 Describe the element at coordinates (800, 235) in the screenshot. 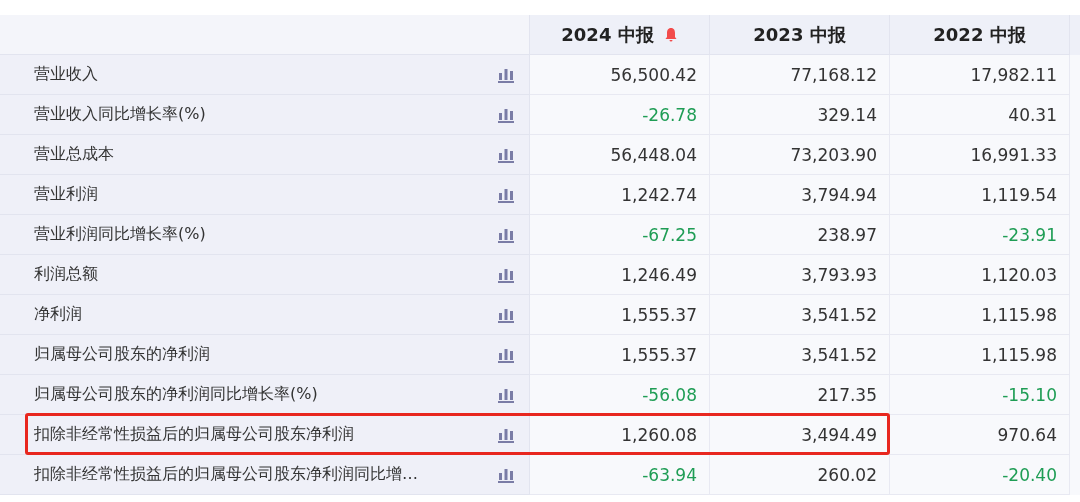

I see `table-cell: 238.97` at that location.